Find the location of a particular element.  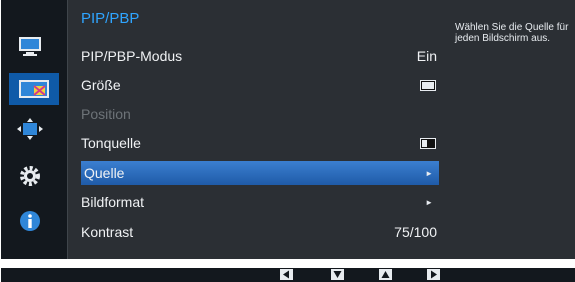

left-arrow-icon is located at coordinates (286, 274).